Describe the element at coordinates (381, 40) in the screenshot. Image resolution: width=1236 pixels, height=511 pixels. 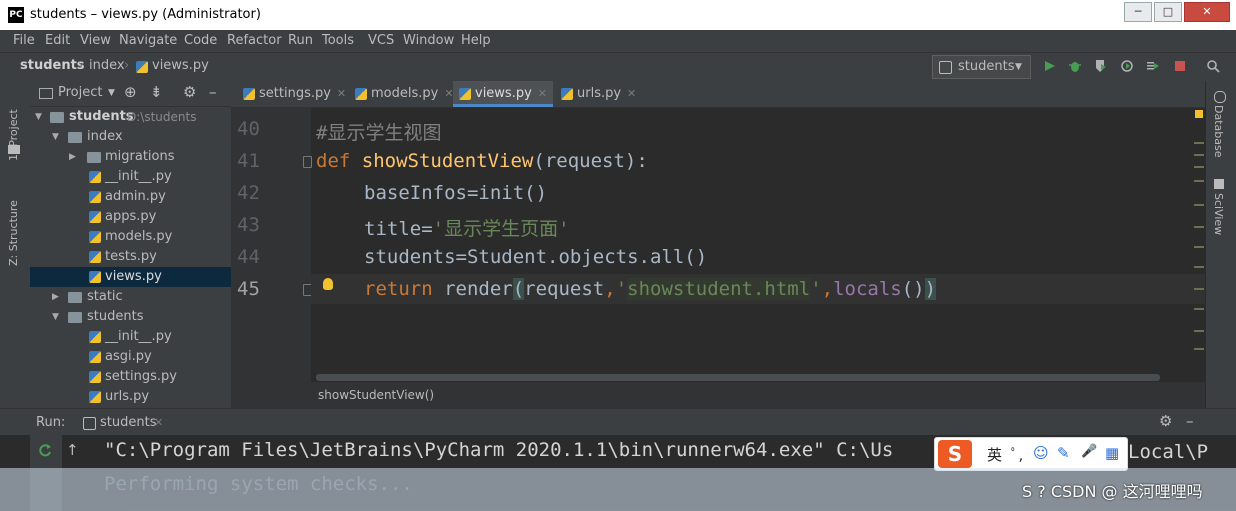
I see `menu-vcs: VCS` at that location.